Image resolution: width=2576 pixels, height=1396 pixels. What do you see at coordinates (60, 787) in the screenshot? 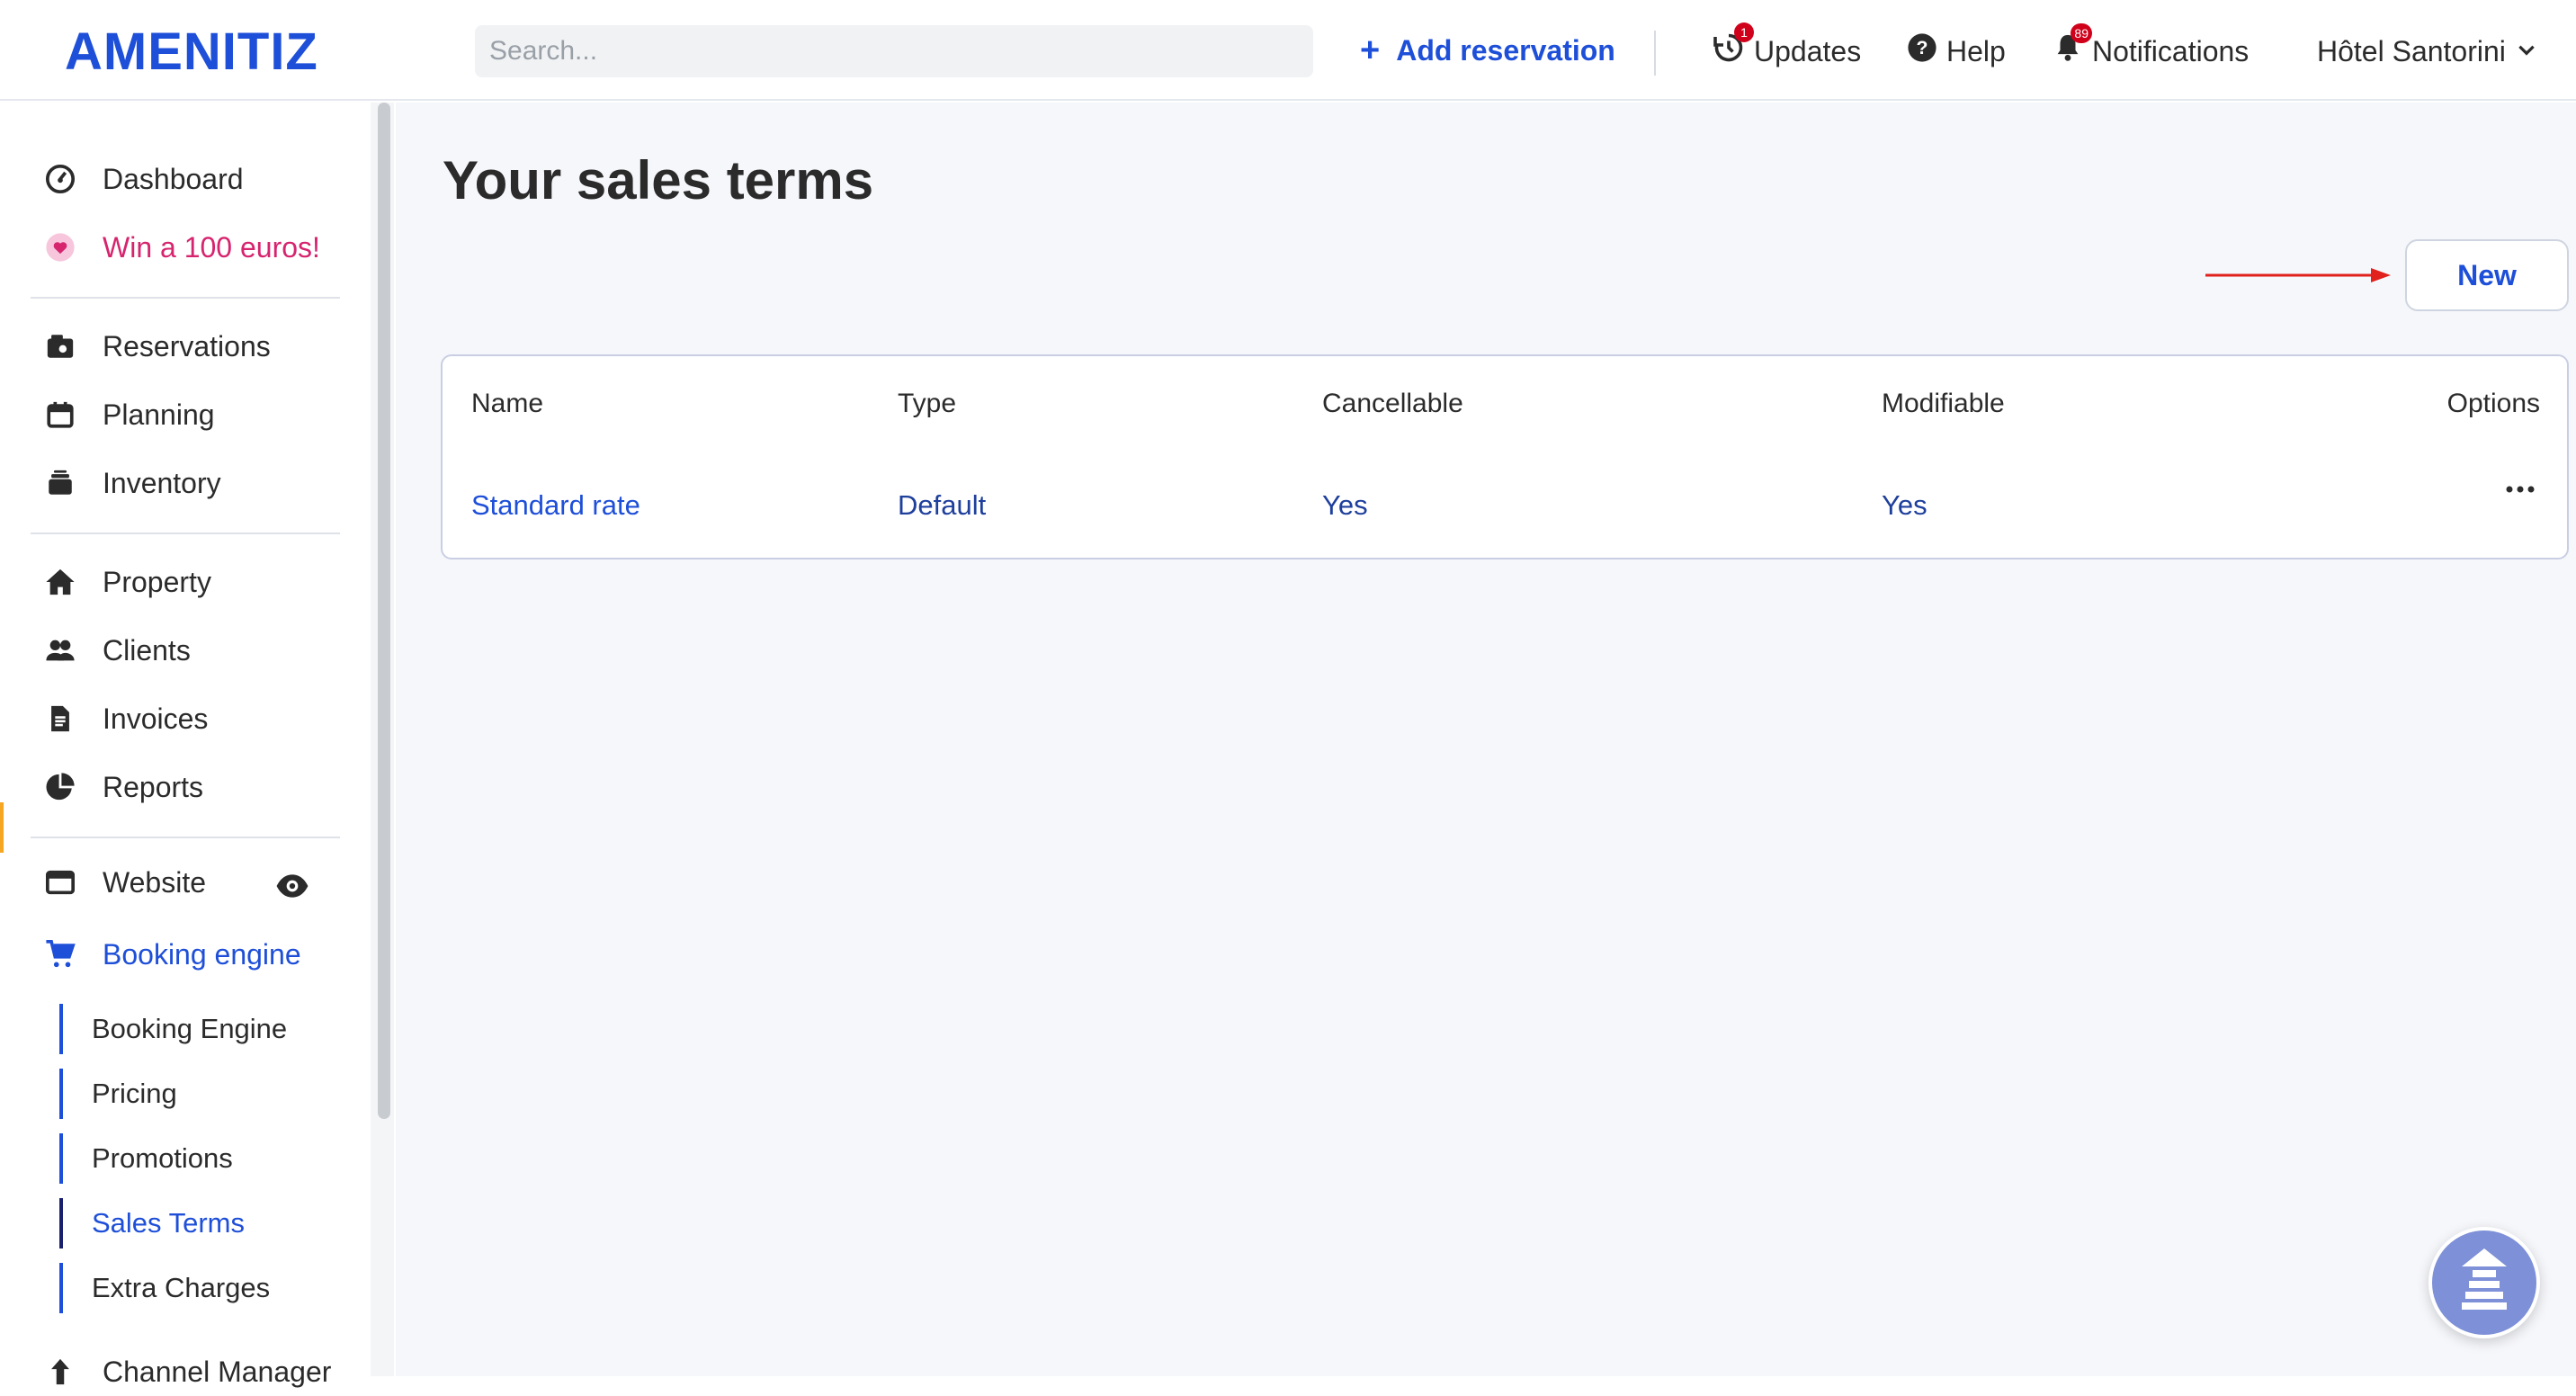
I see `pie-chart-icon` at bounding box center [60, 787].